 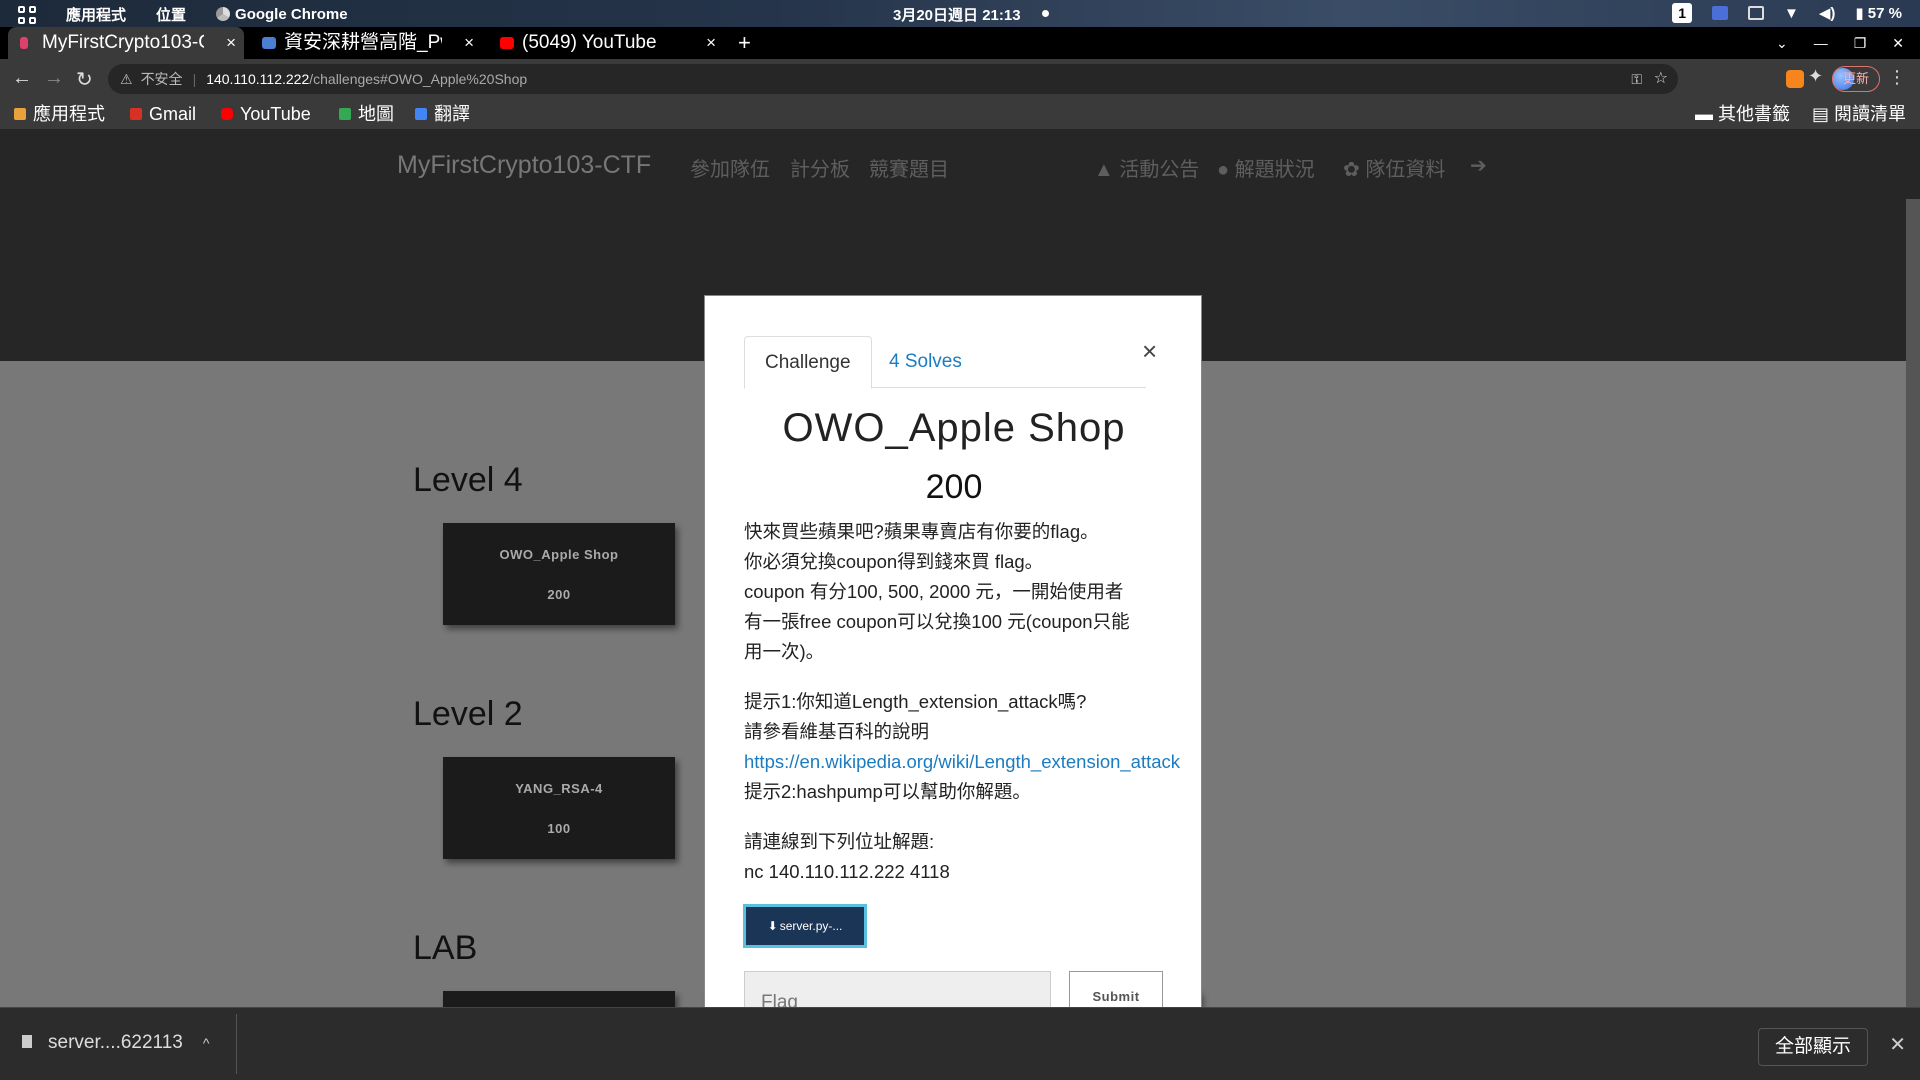 What do you see at coordinates (418, 79) in the screenshot?
I see `url-path: /challenges#OWO_Apple%20Shop` at bounding box center [418, 79].